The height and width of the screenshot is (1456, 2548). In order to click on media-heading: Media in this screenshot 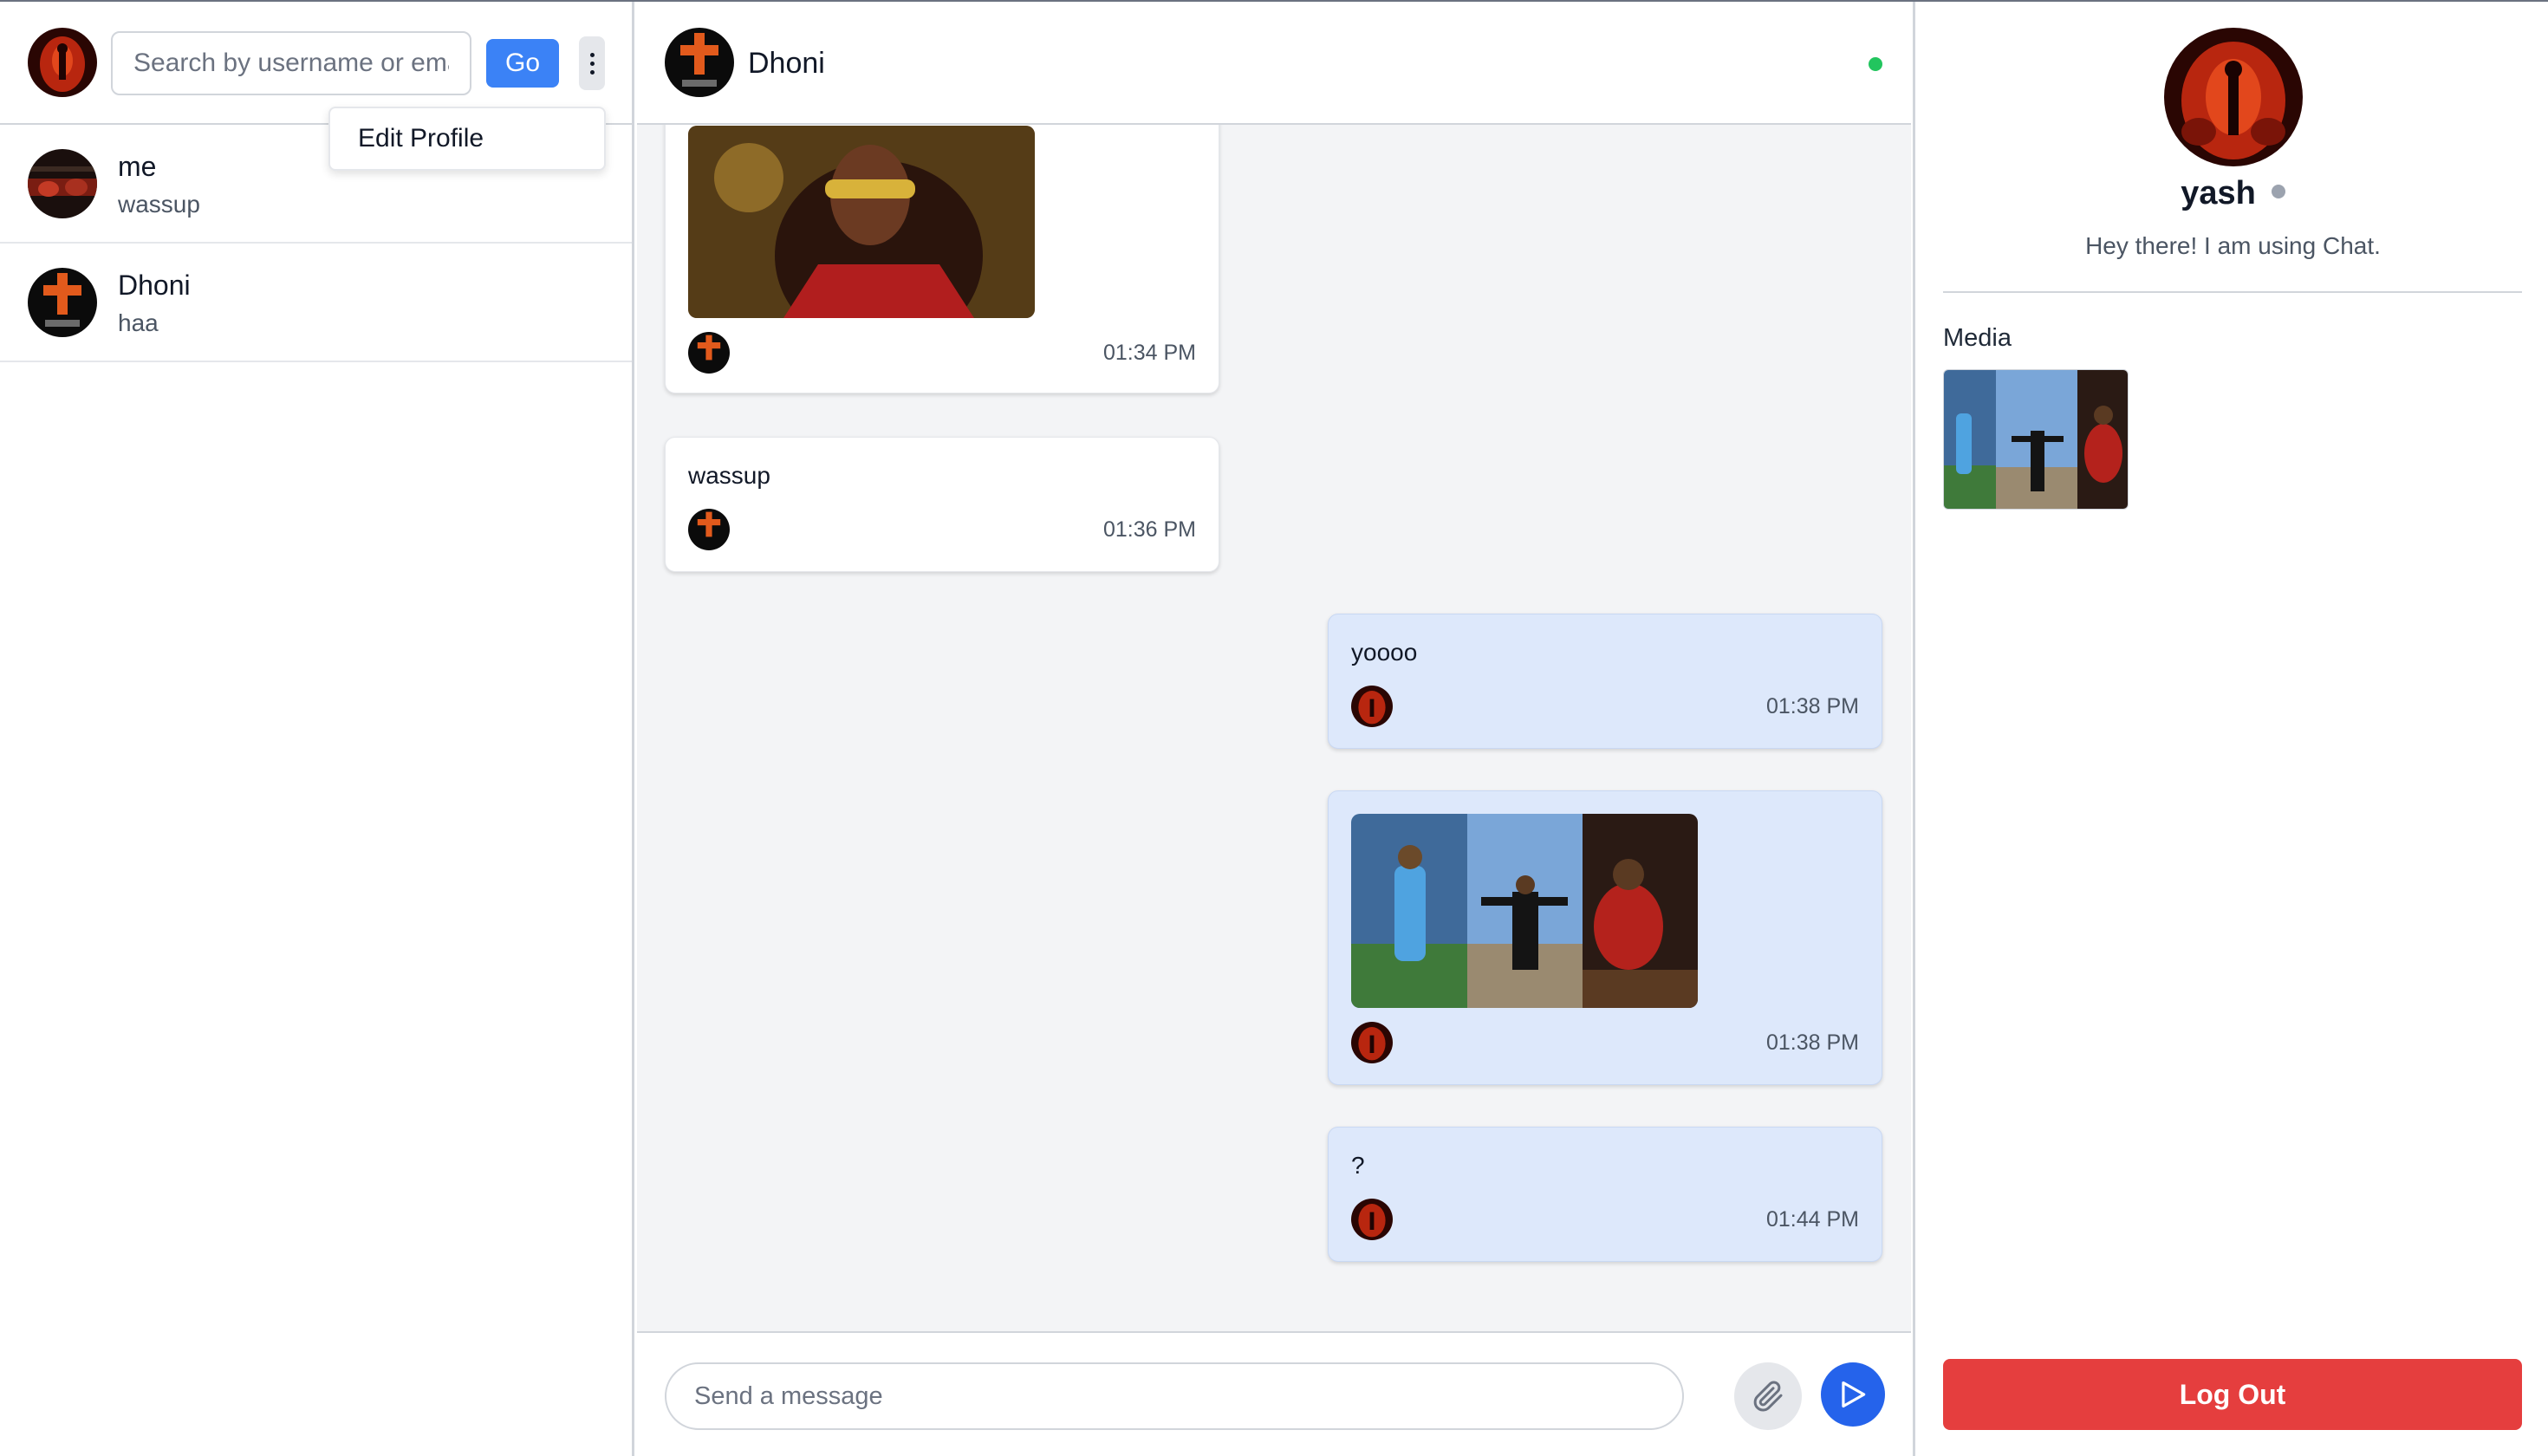, I will do `click(1977, 338)`.